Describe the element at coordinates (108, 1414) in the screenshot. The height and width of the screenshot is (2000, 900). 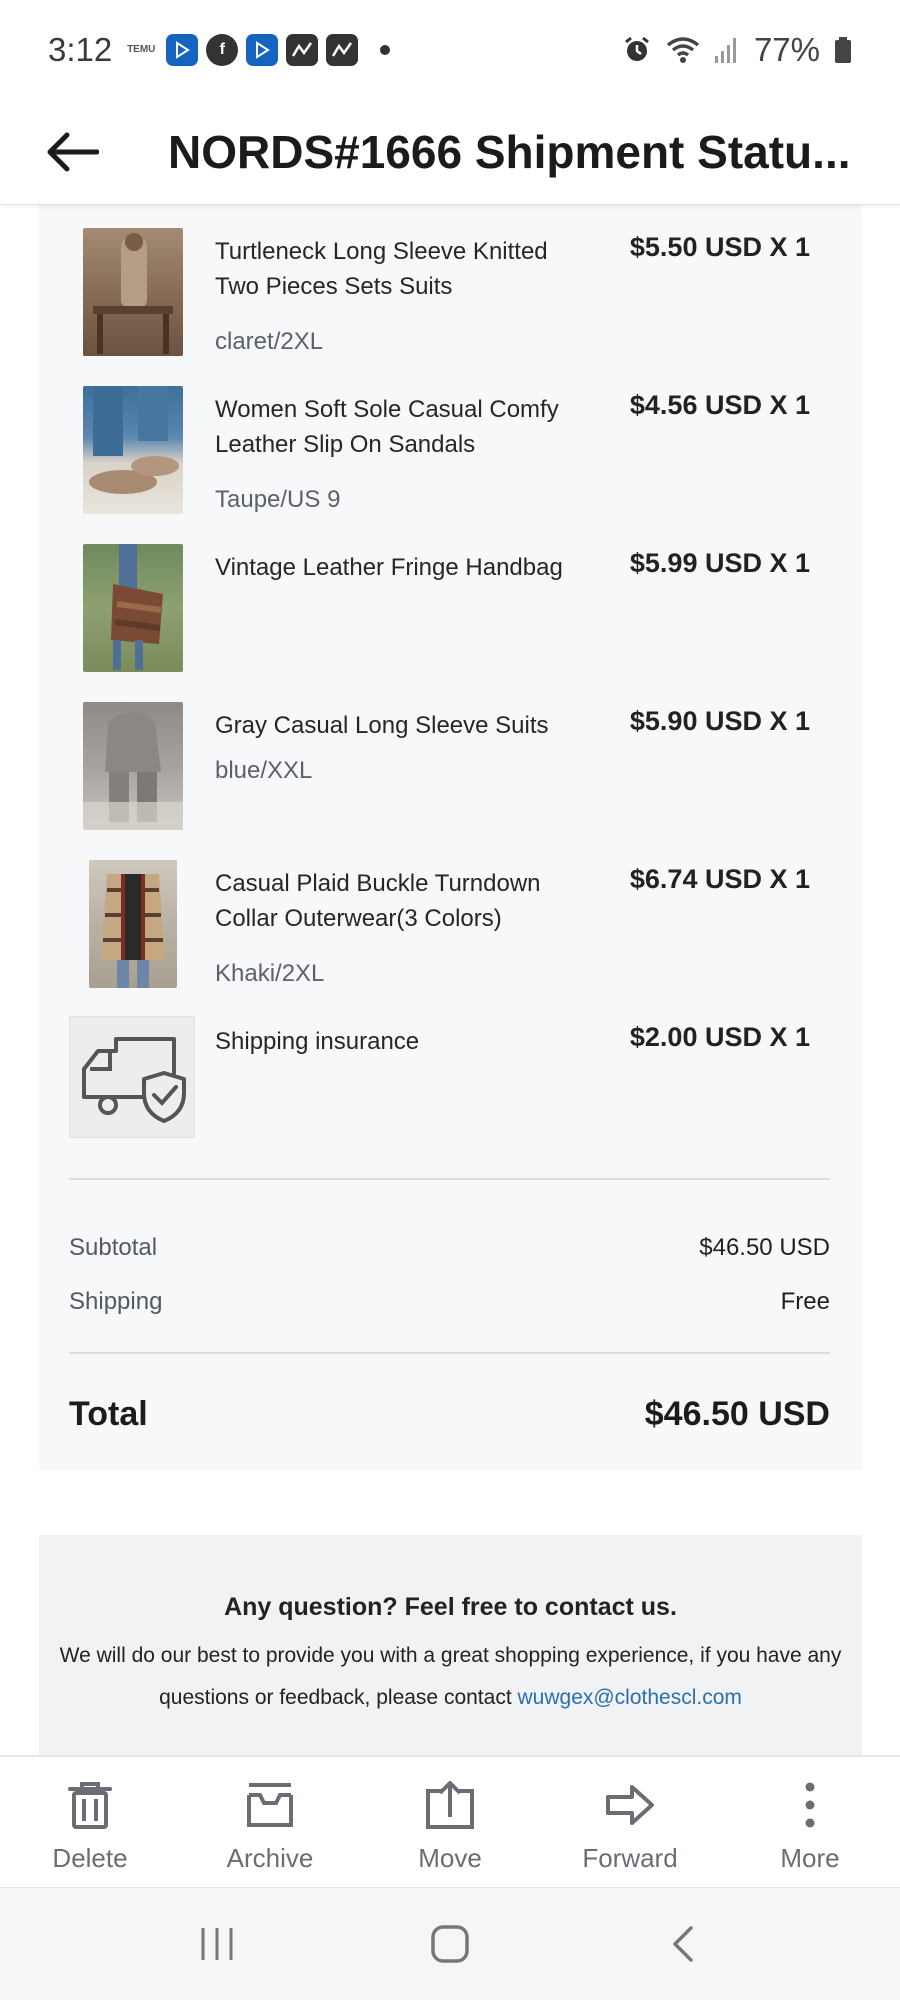
I see `total-label: Total` at that location.